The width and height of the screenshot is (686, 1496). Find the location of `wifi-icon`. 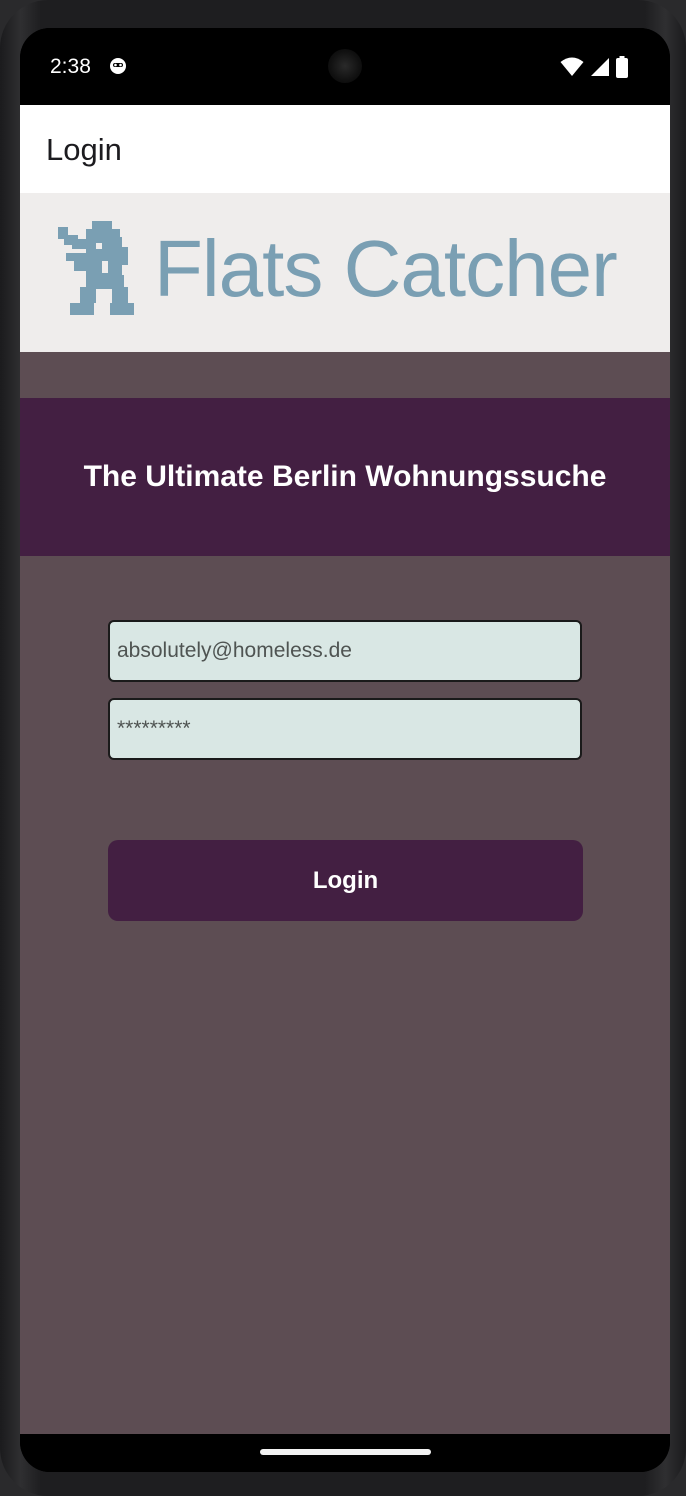

wifi-icon is located at coordinates (572, 66).